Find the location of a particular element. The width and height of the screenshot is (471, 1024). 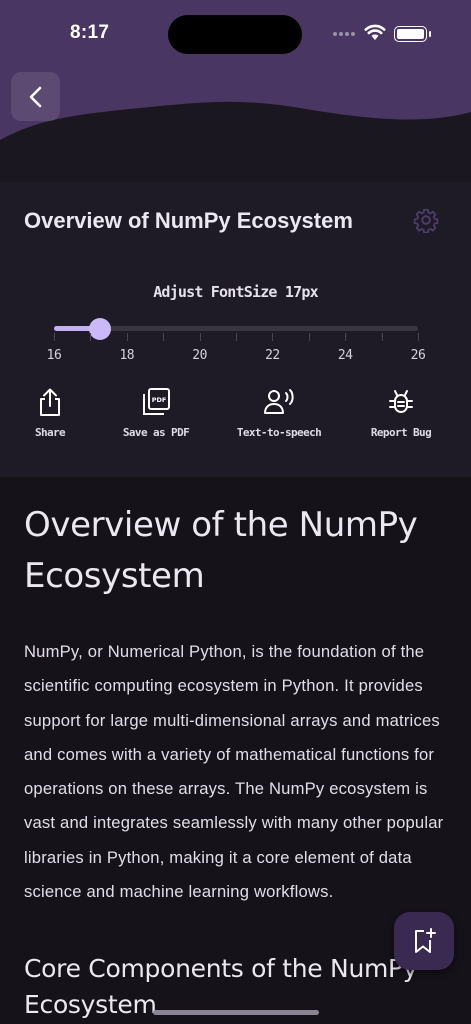

save-as-pdf-label: Save as PDF is located at coordinates (156, 432).